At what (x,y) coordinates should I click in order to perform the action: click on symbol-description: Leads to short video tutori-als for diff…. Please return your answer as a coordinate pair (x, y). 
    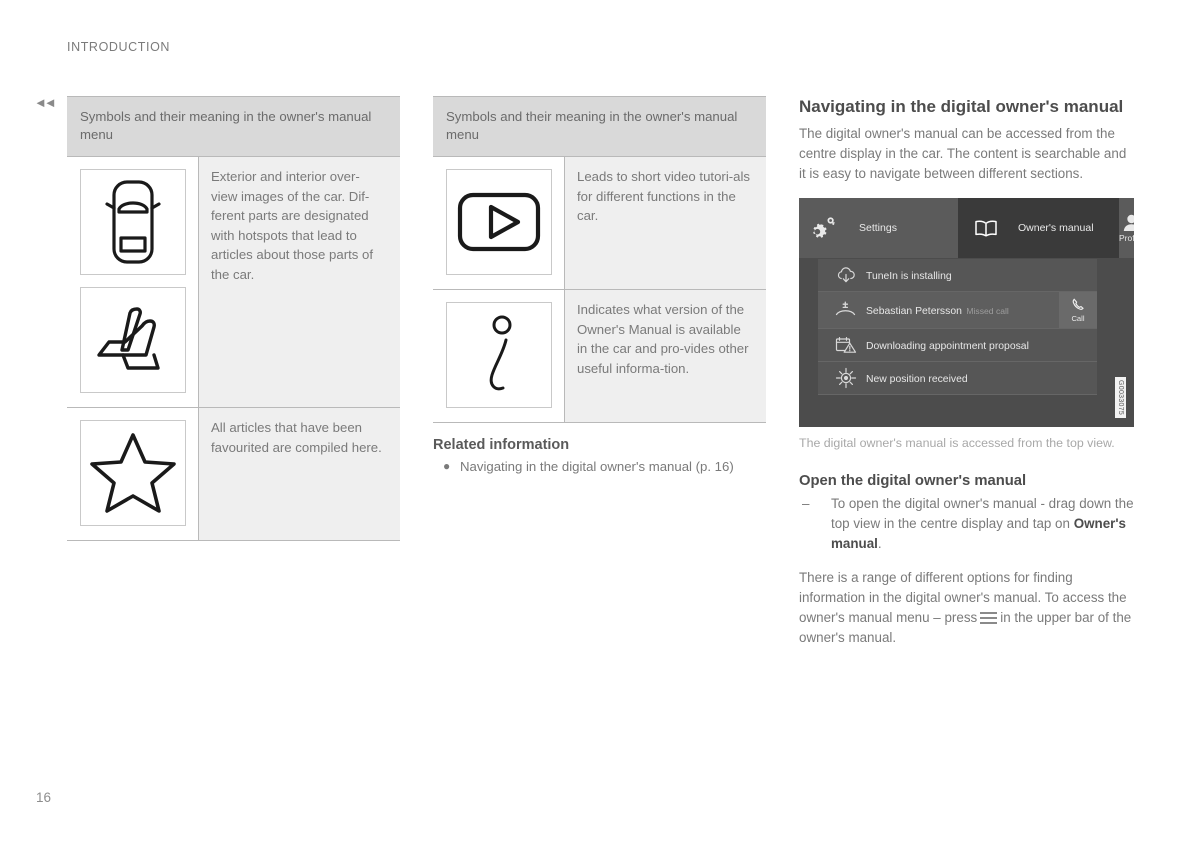
    Looking at the image, I should click on (665, 223).